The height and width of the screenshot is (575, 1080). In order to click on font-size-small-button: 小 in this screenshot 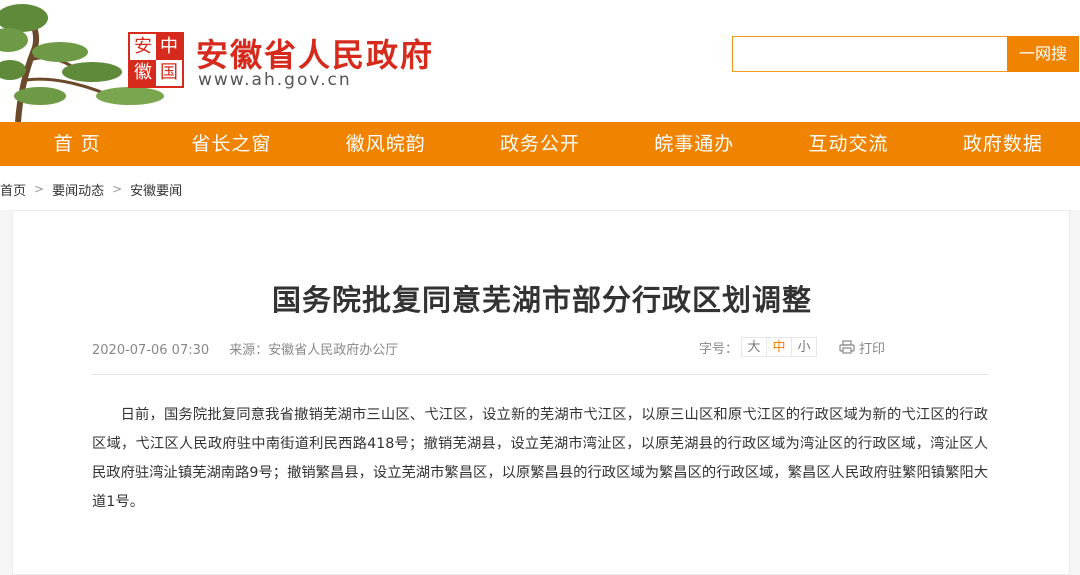, I will do `click(804, 347)`.